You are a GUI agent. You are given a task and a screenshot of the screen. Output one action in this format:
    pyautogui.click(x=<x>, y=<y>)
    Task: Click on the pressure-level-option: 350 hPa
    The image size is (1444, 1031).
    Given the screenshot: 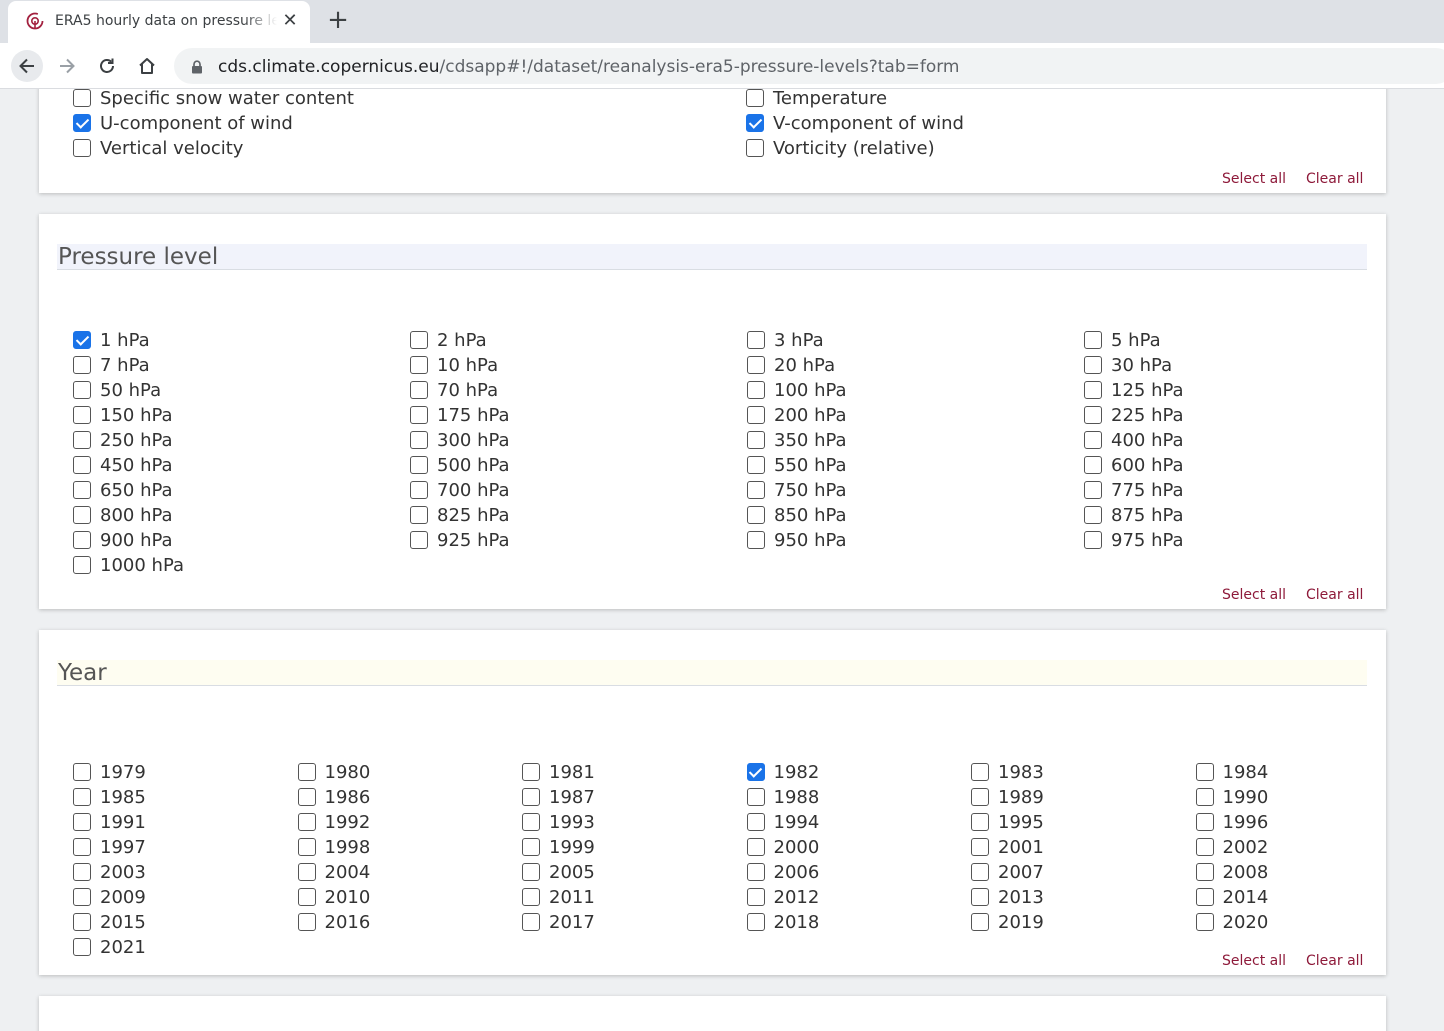 What is the action you would take?
    pyautogui.click(x=797, y=440)
    